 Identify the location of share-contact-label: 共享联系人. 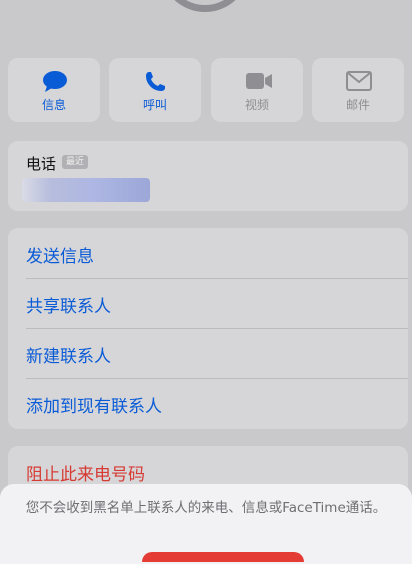
(68, 307).